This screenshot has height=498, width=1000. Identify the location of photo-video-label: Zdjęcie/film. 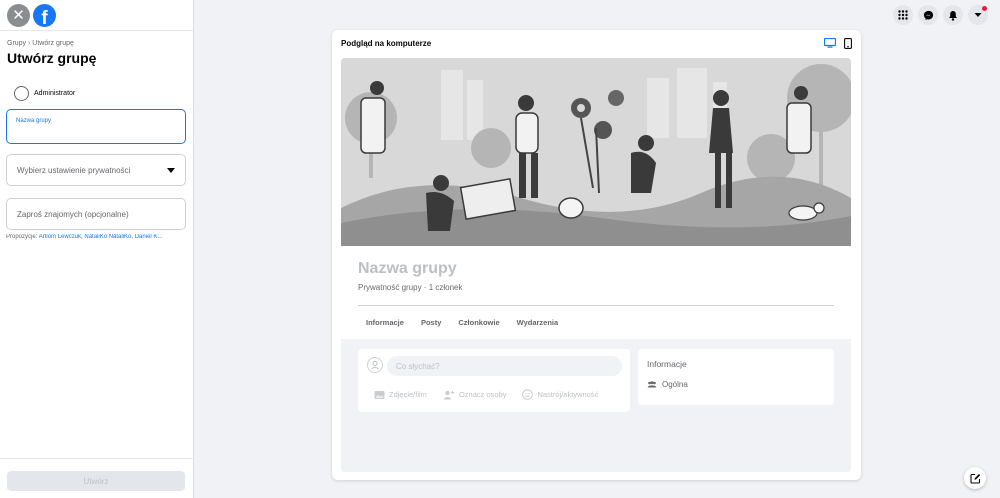
(408, 394).